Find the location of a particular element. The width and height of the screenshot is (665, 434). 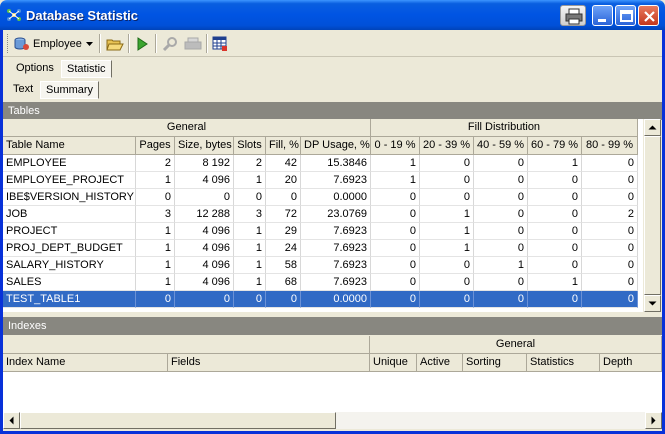

column-header: Depth is located at coordinates (631, 363).